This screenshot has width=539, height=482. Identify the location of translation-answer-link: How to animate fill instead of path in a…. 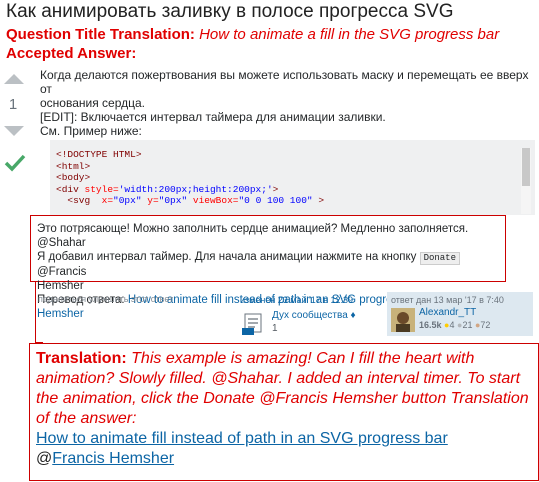
(242, 438).